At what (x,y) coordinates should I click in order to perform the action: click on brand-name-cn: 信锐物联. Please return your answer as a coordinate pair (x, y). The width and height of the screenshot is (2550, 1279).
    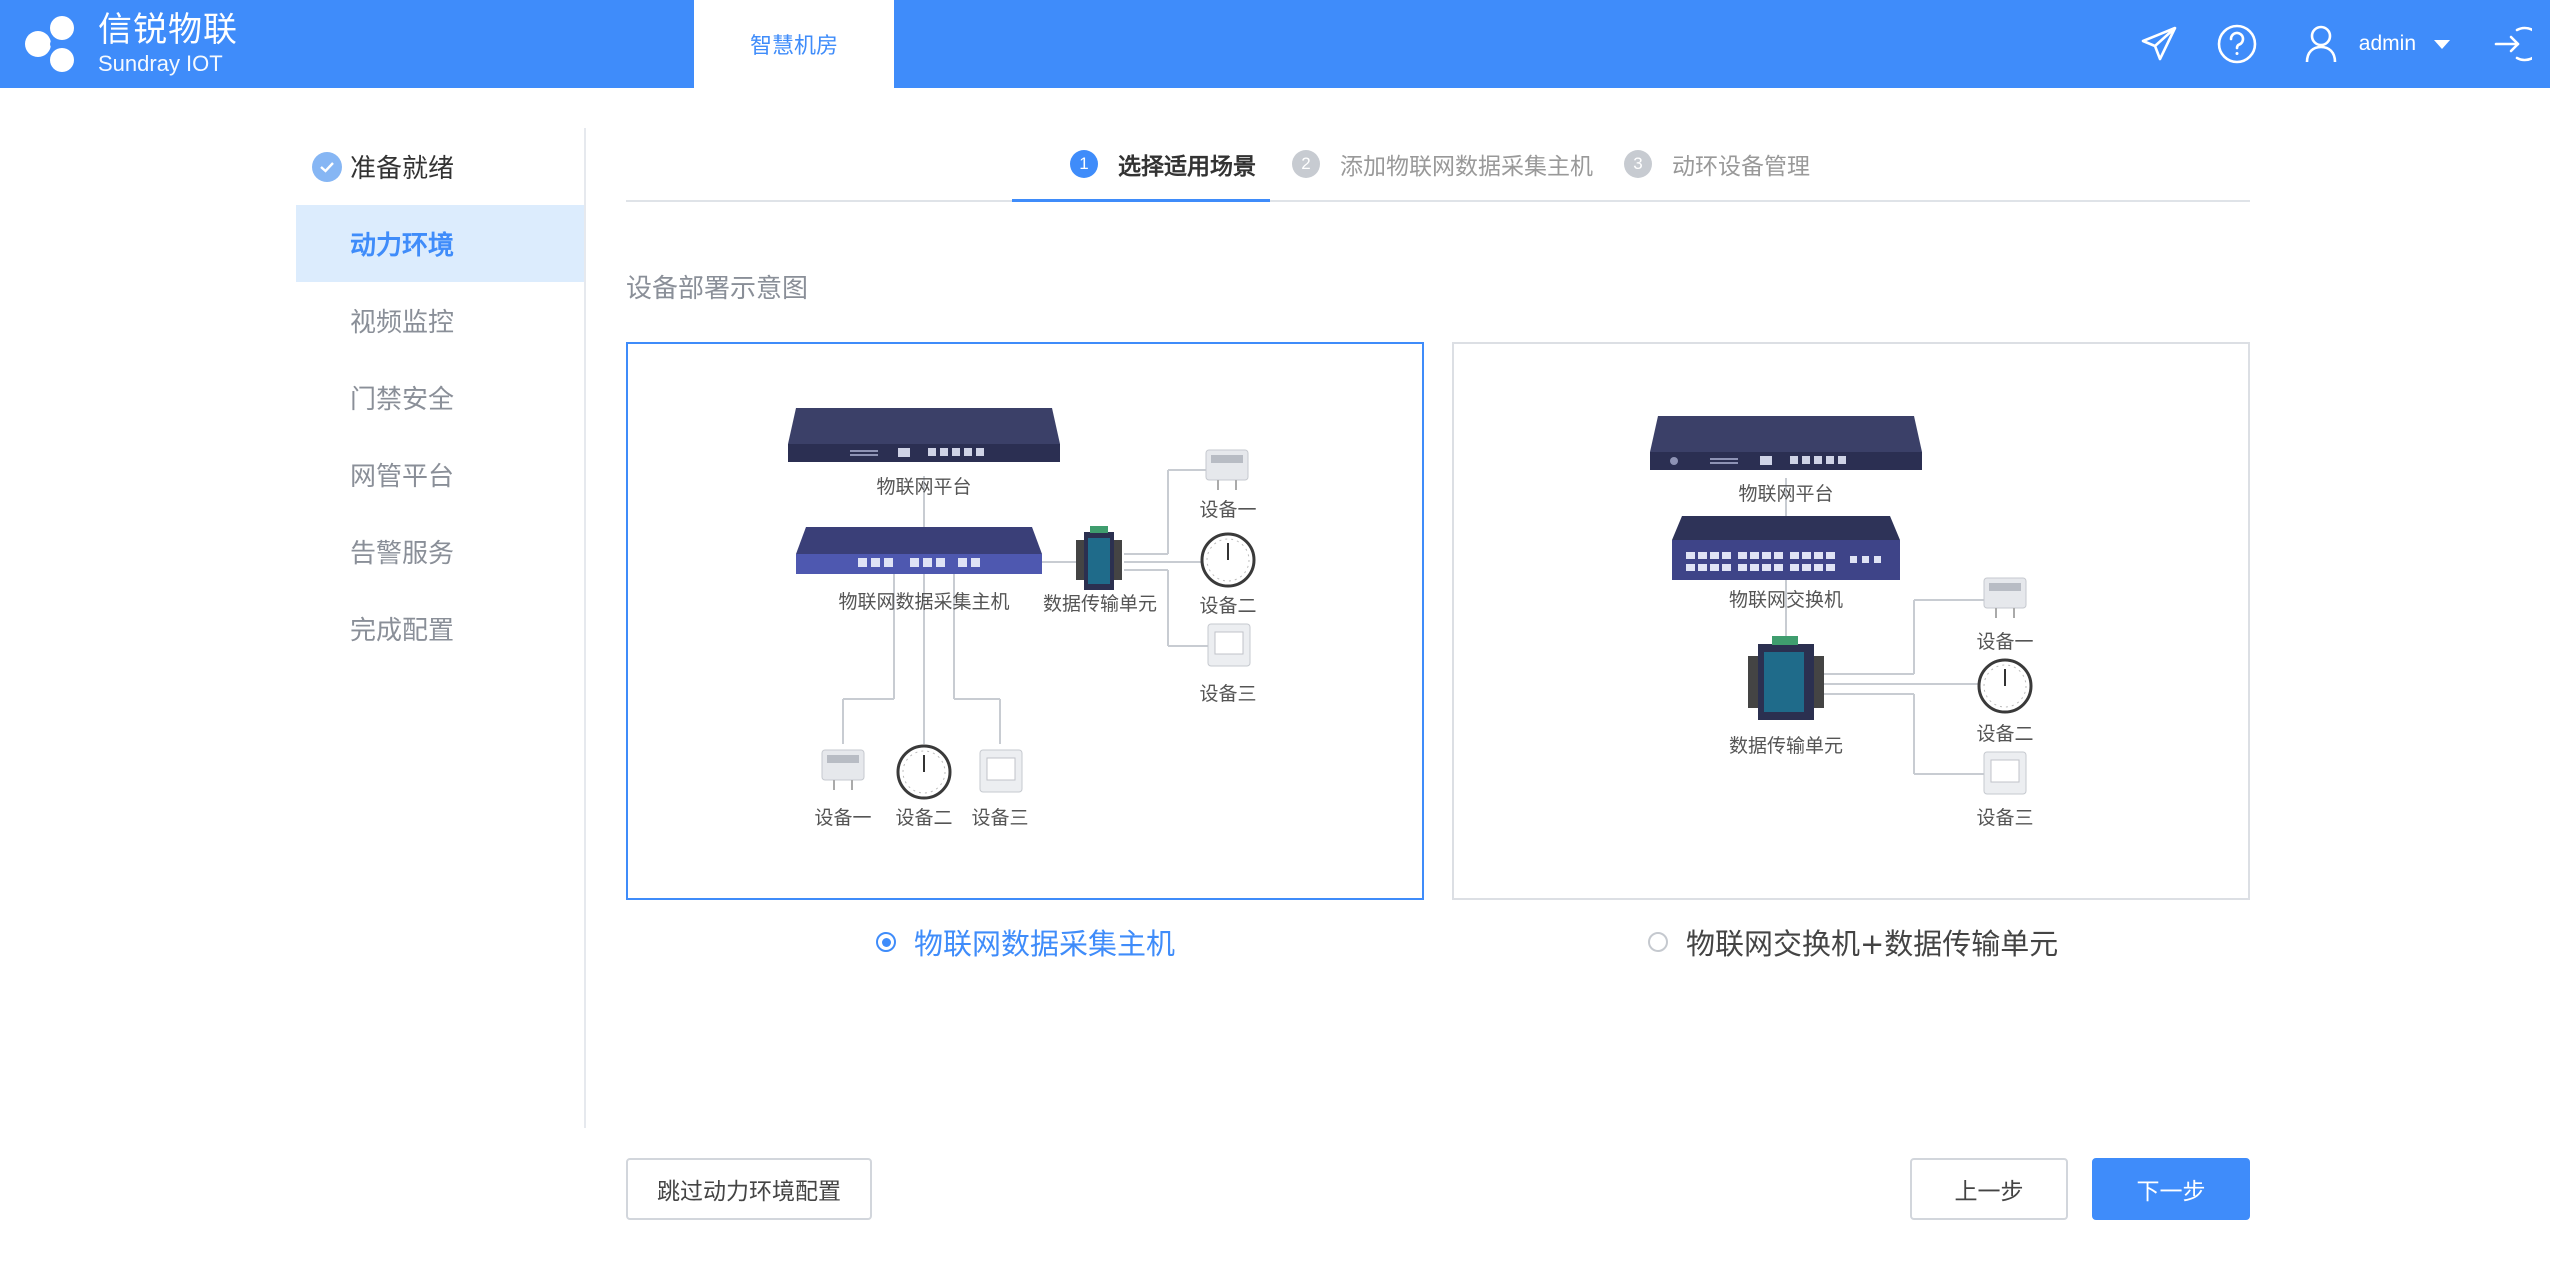
    Looking at the image, I should click on (168, 30).